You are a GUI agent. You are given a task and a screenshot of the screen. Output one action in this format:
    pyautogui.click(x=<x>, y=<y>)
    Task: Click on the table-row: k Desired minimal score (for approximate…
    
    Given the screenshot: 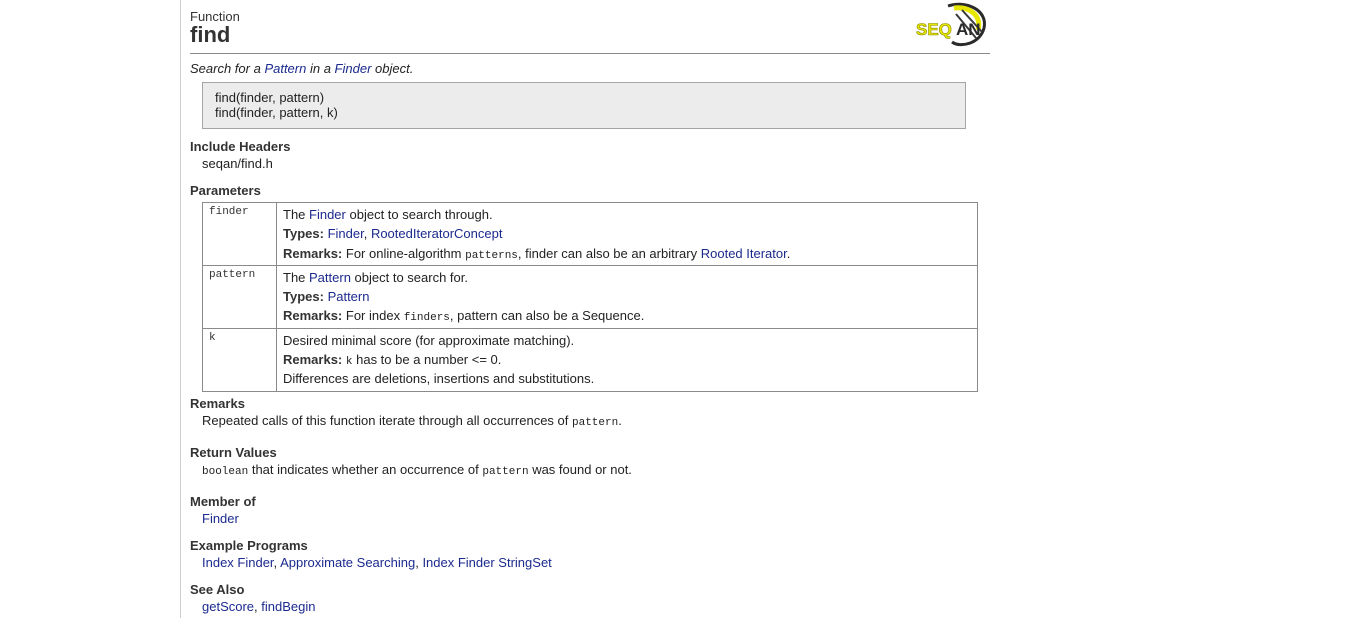 What is the action you would take?
    pyautogui.click(x=590, y=359)
    